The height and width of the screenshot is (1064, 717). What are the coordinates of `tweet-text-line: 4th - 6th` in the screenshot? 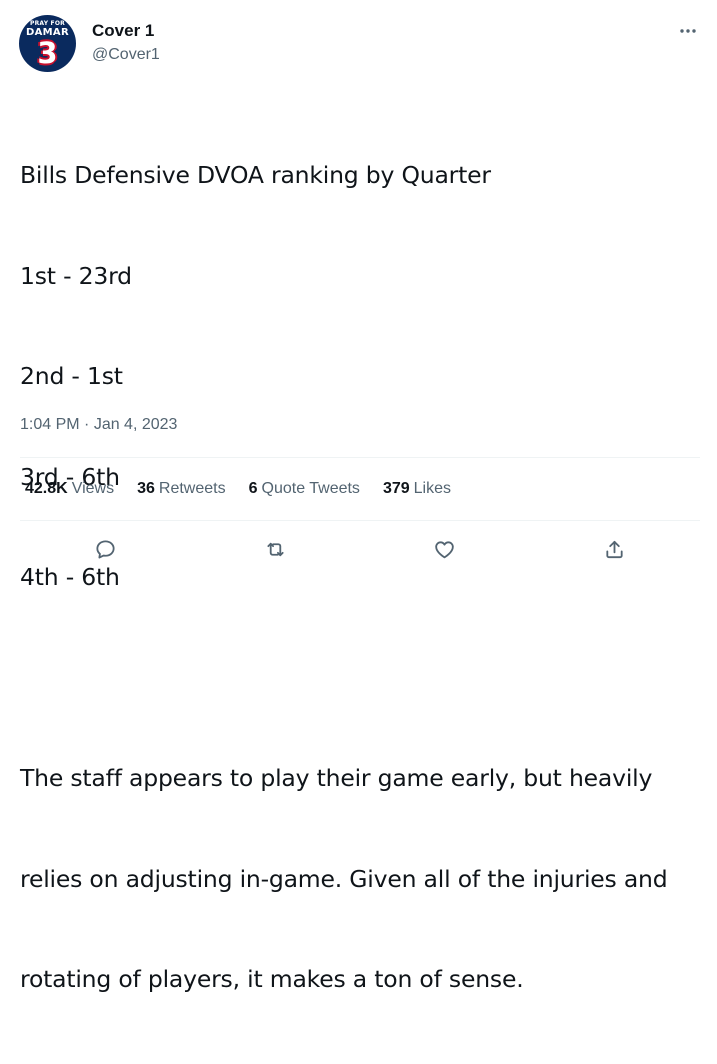 It's located at (70, 577).